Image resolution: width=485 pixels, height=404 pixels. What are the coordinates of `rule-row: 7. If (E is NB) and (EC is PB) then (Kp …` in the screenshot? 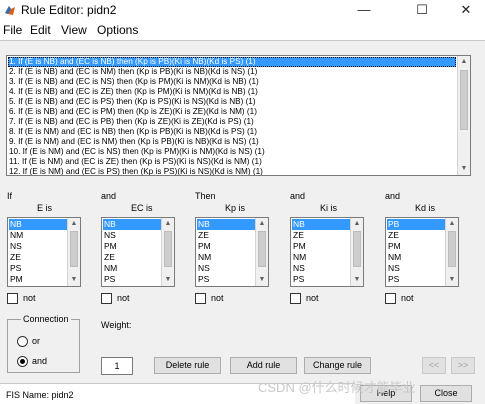 It's located at (232, 122).